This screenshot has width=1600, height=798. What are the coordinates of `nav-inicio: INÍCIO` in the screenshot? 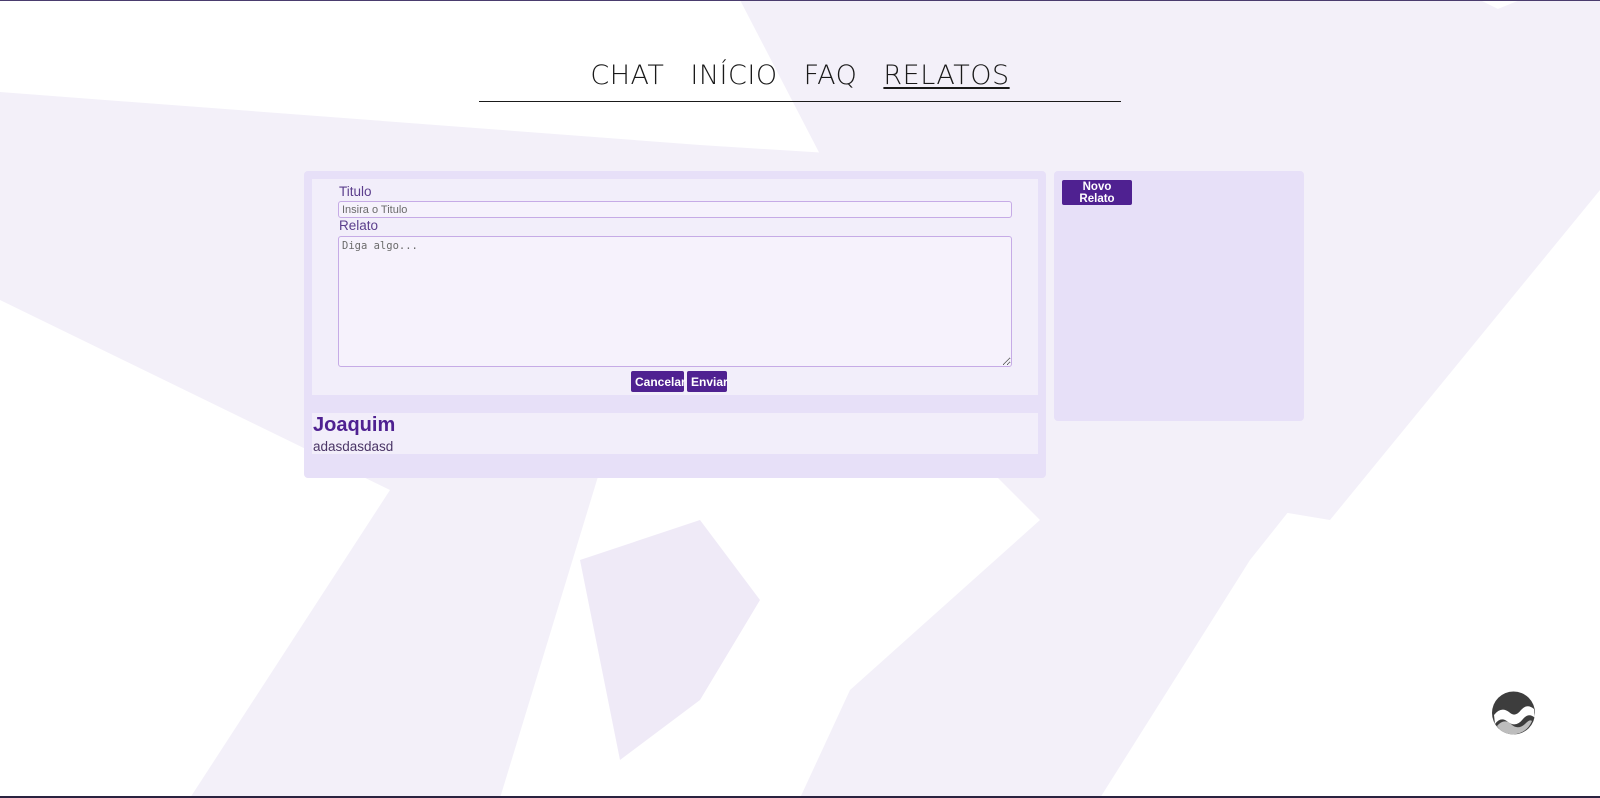 It's located at (733, 79).